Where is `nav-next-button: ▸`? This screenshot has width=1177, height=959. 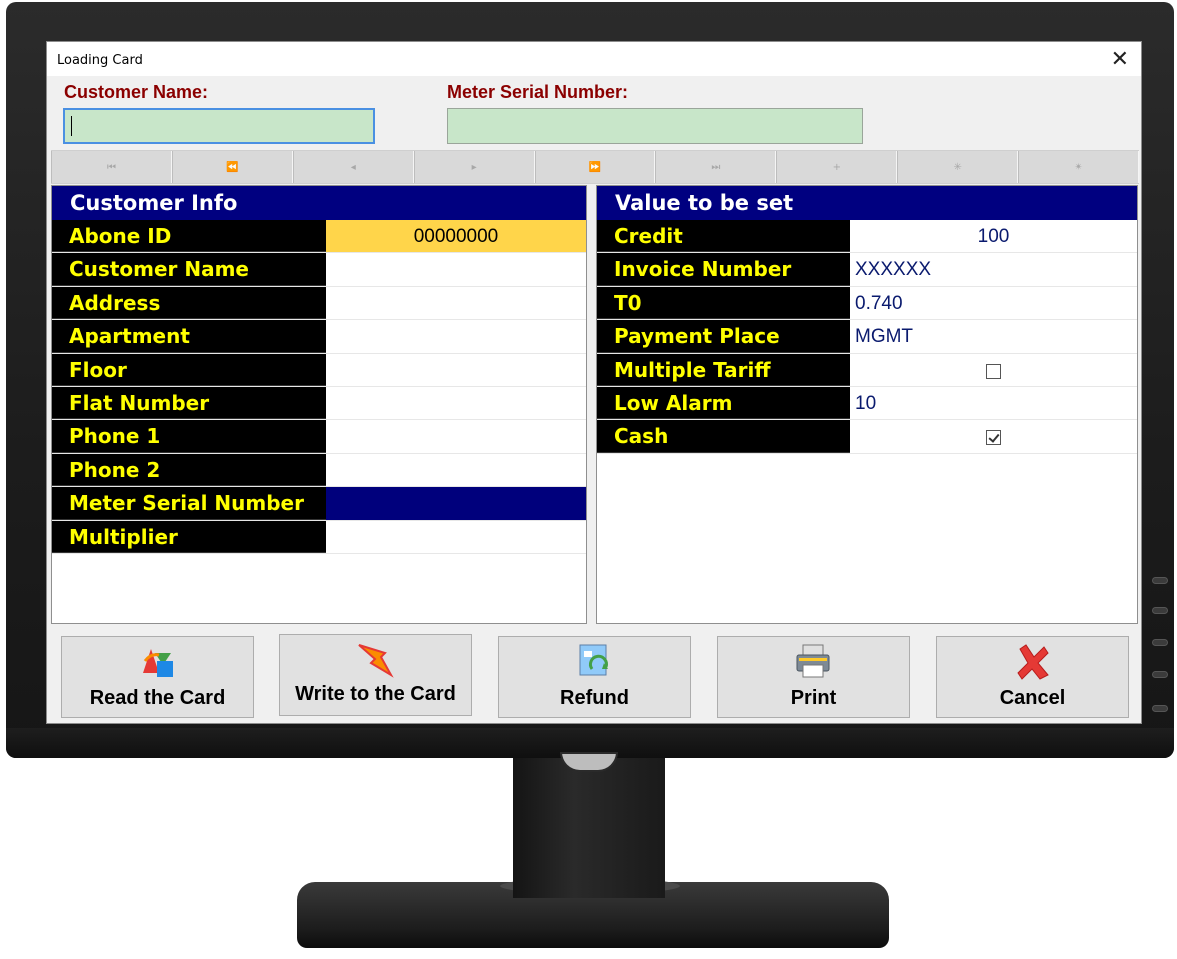
nav-next-button: ▸ is located at coordinates (474, 167).